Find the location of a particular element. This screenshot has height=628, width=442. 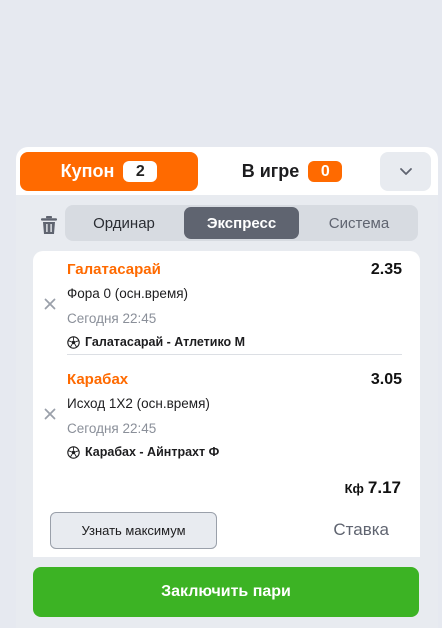

chevron-down-icon is located at coordinates (405, 171).